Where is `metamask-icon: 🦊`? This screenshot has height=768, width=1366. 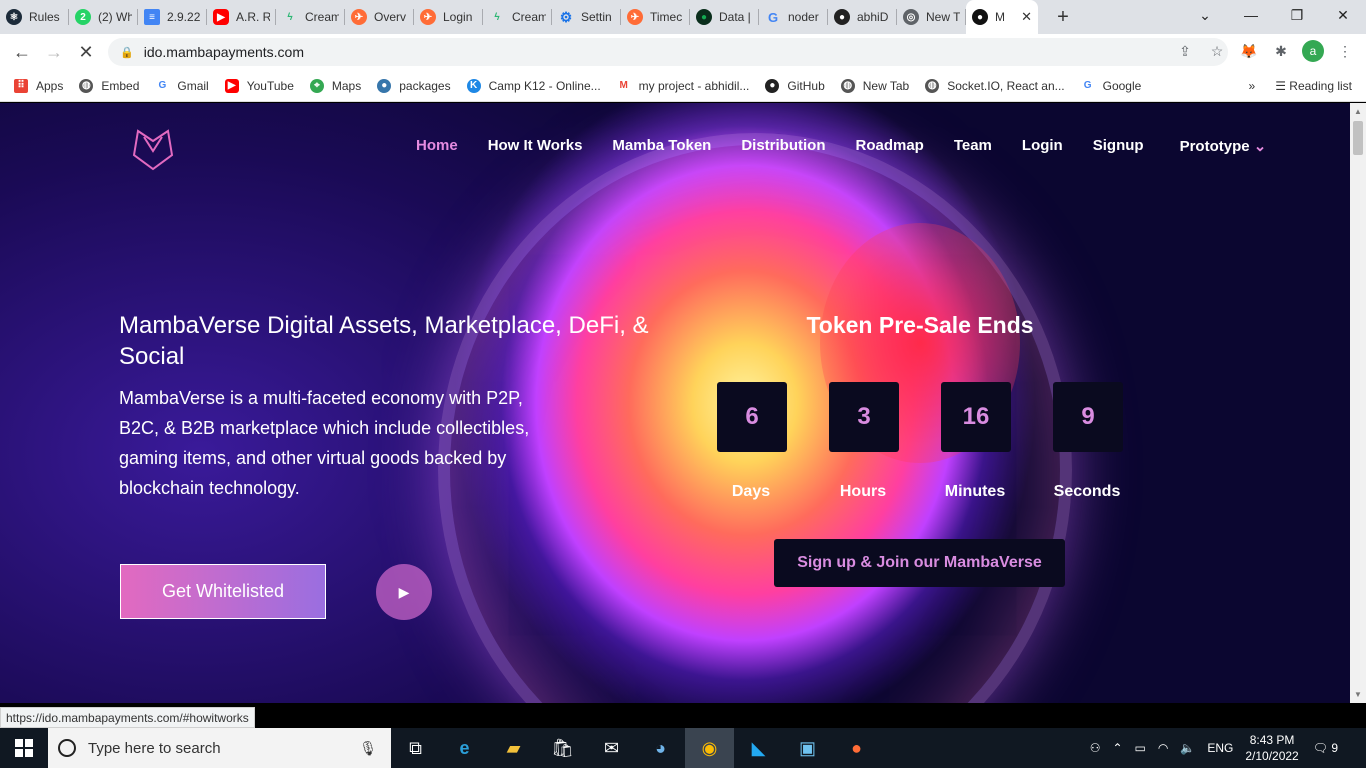 metamask-icon: 🦊 is located at coordinates (1249, 51).